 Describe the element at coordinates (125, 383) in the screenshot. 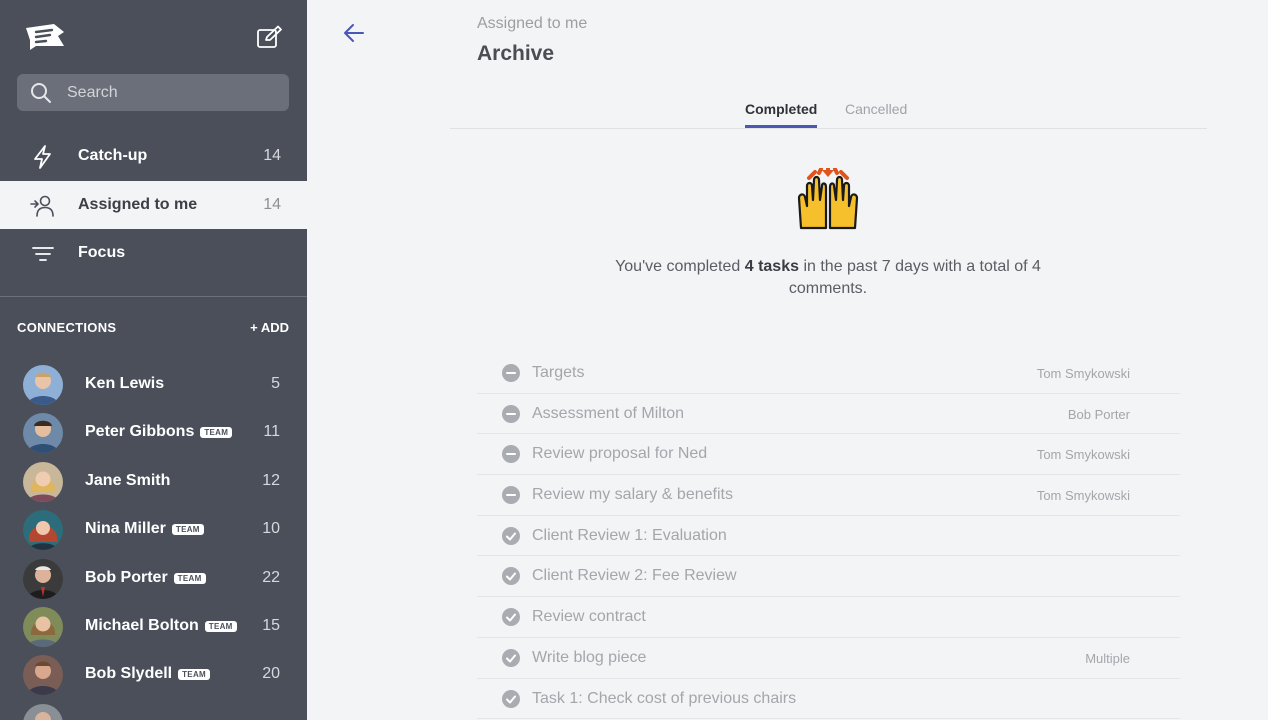

I see `contact-name: Ken Lewis` at that location.